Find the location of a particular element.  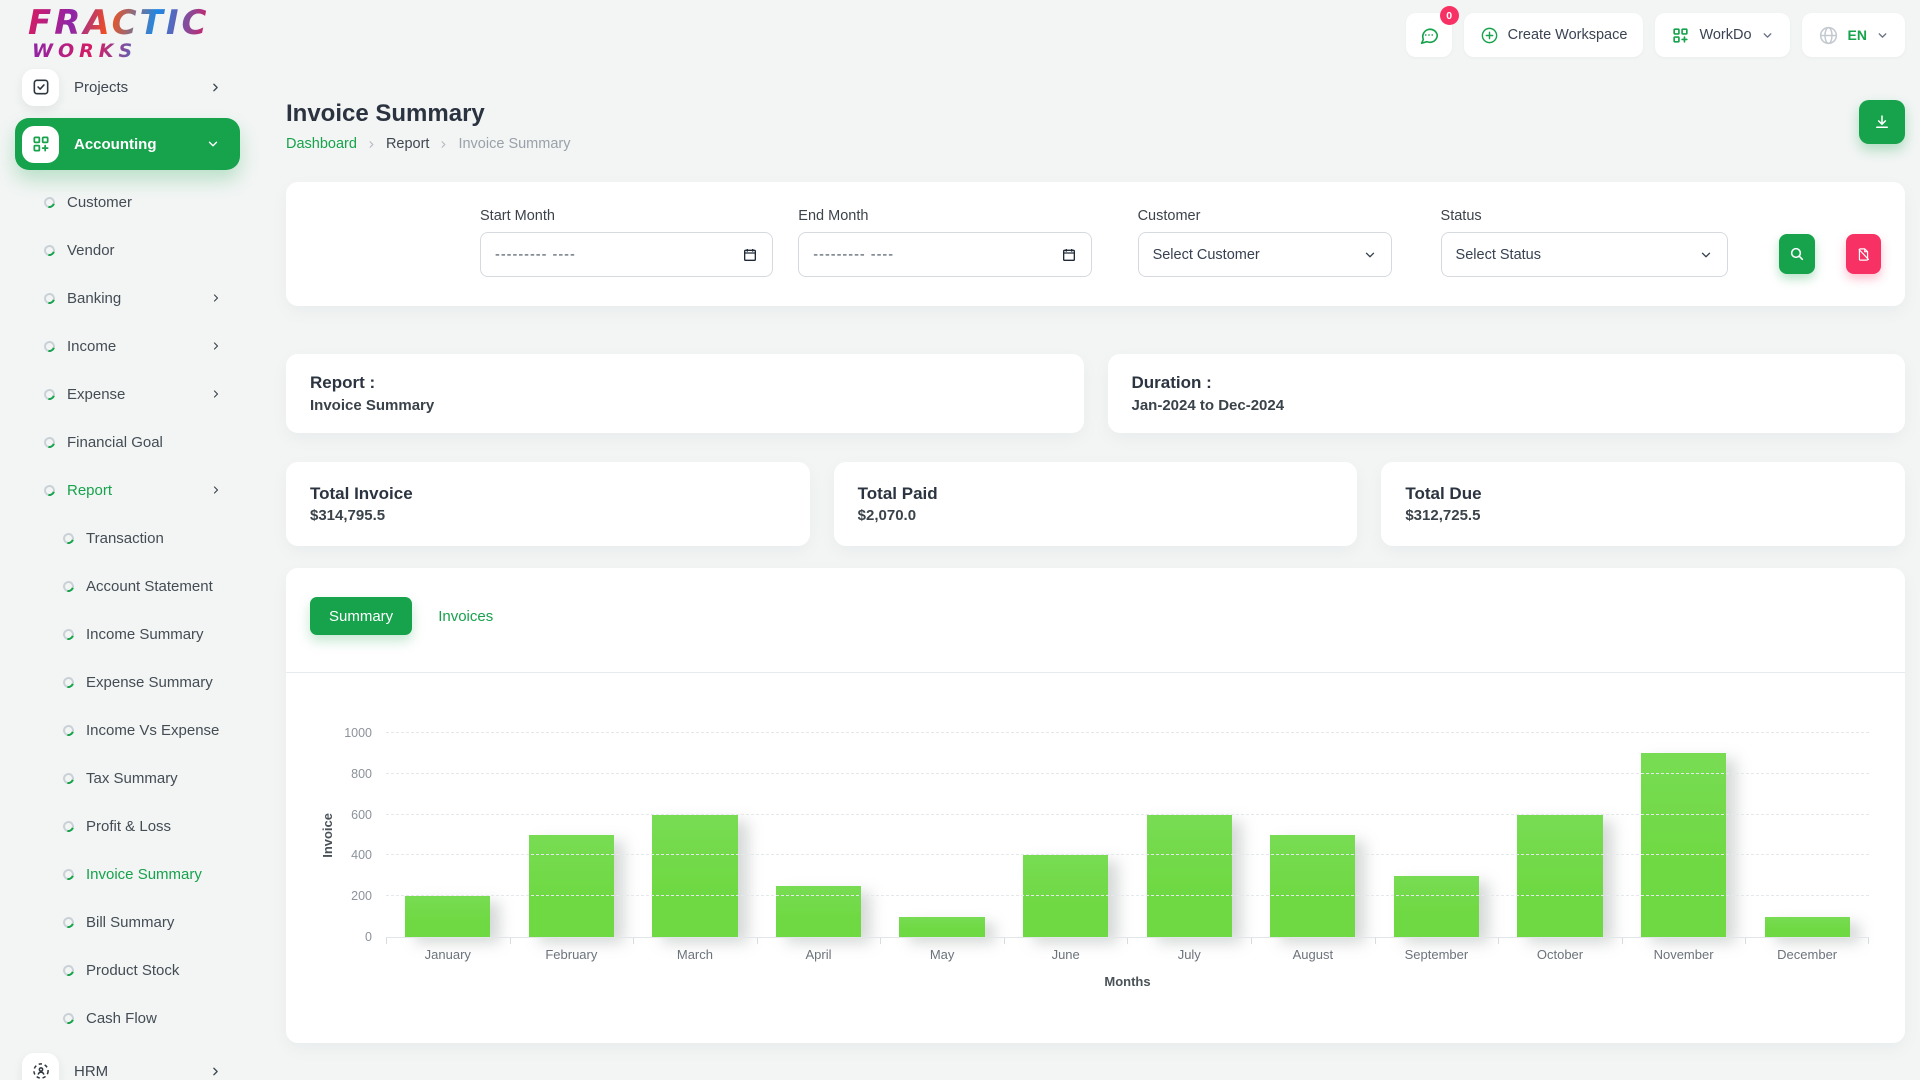

bar-slot-september is located at coordinates (1437, 835).